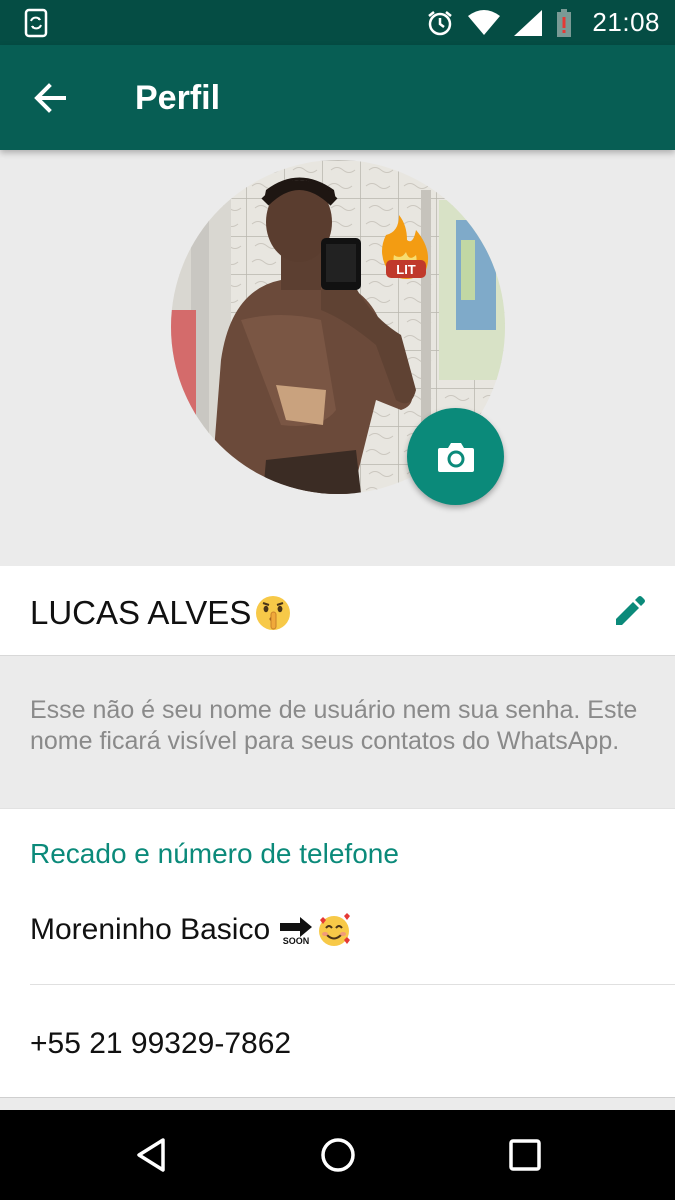 The height and width of the screenshot is (1200, 675). Describe the element at coordinates (440, 22) in the screenshot. I see `alarm-icon` at that location.